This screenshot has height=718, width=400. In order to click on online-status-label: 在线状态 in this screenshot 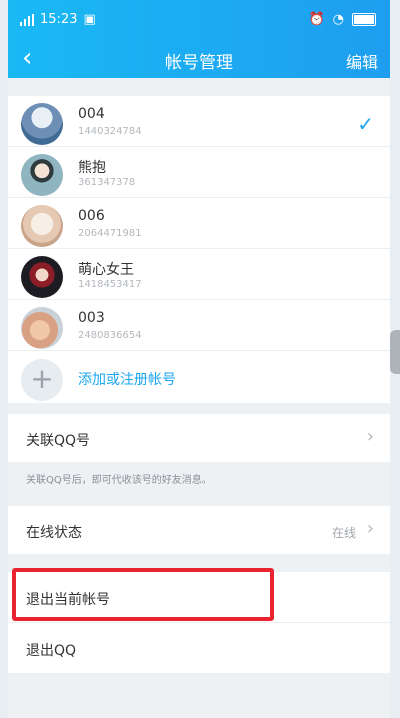, I will do `click(54, 533)`.